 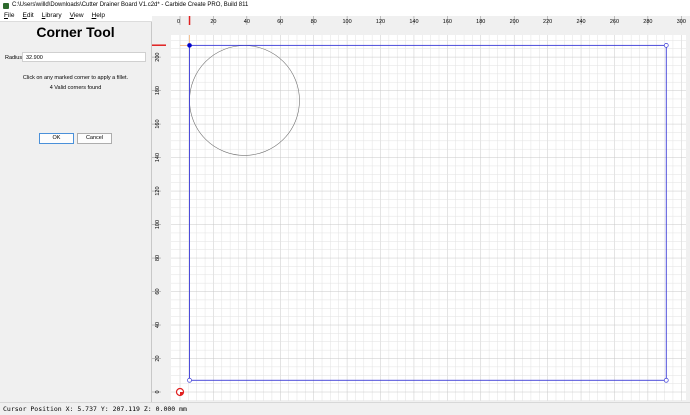 I want to click on menu-file: File, so click(x=9, y=16).